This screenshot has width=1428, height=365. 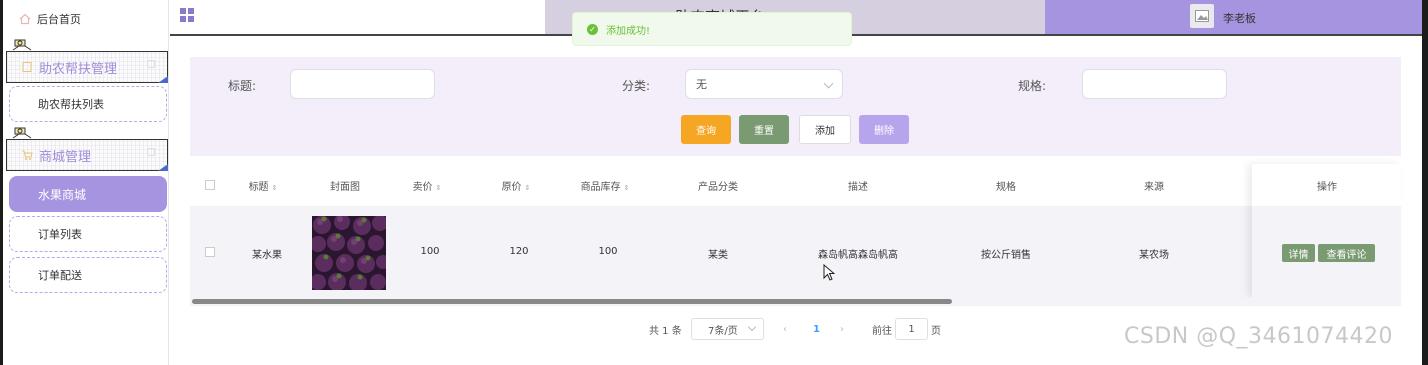 What do you see at coordinates (1032, 86) in the screenshot?
I see `spec-filter-label: 规格:` at bounding box center [1032, 86].